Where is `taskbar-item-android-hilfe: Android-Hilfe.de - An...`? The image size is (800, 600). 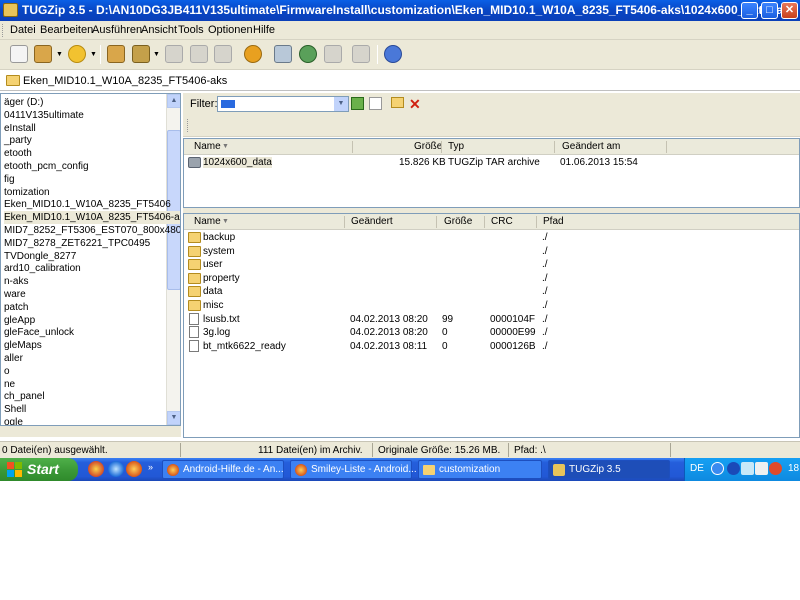 taskbar-item-android-hilfe: Android-Hilfe.de - An... is located at coordinates (223, 469).